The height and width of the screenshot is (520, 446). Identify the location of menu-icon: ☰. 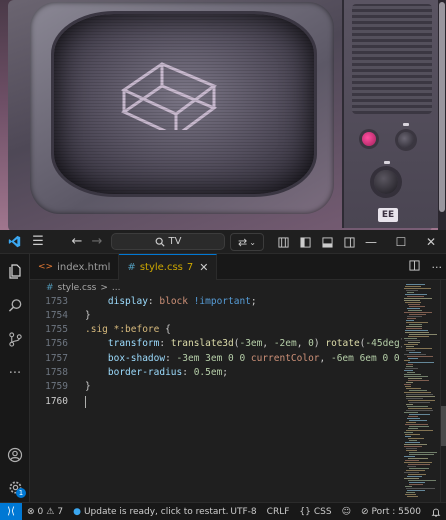
(38, 242).